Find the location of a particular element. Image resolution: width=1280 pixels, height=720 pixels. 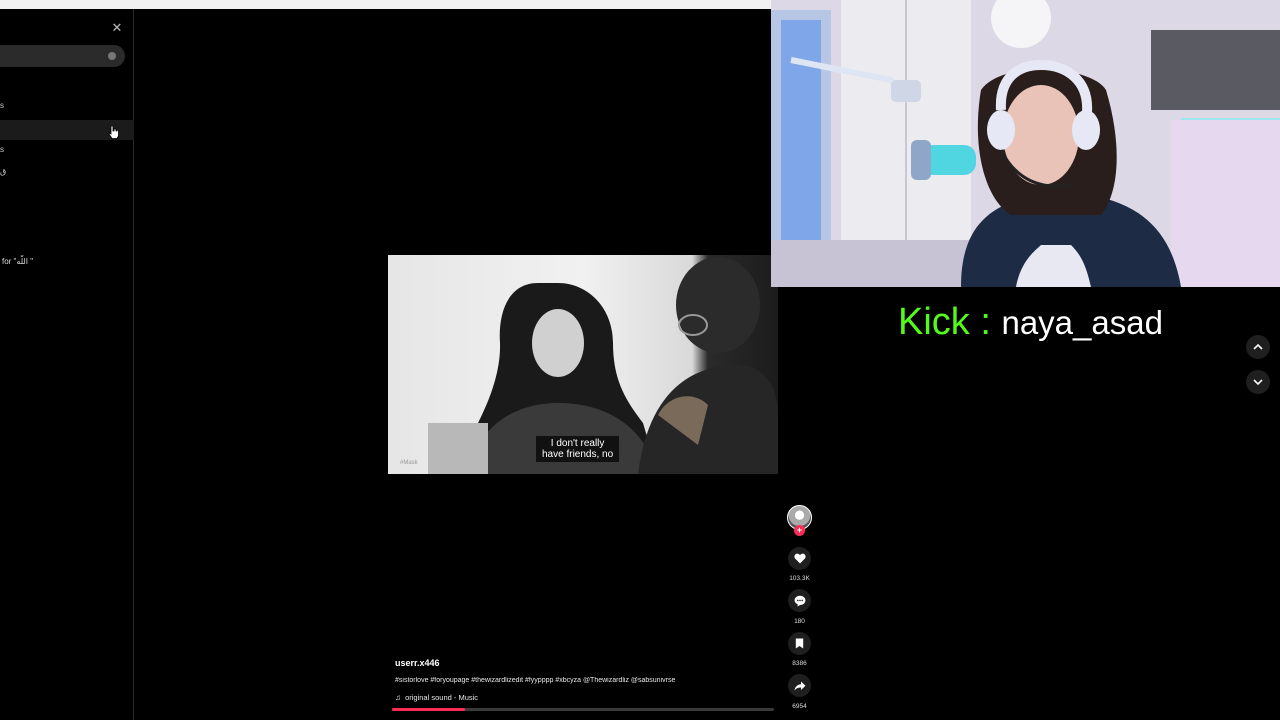

next-video-button is located at coordinates (1258, 382).